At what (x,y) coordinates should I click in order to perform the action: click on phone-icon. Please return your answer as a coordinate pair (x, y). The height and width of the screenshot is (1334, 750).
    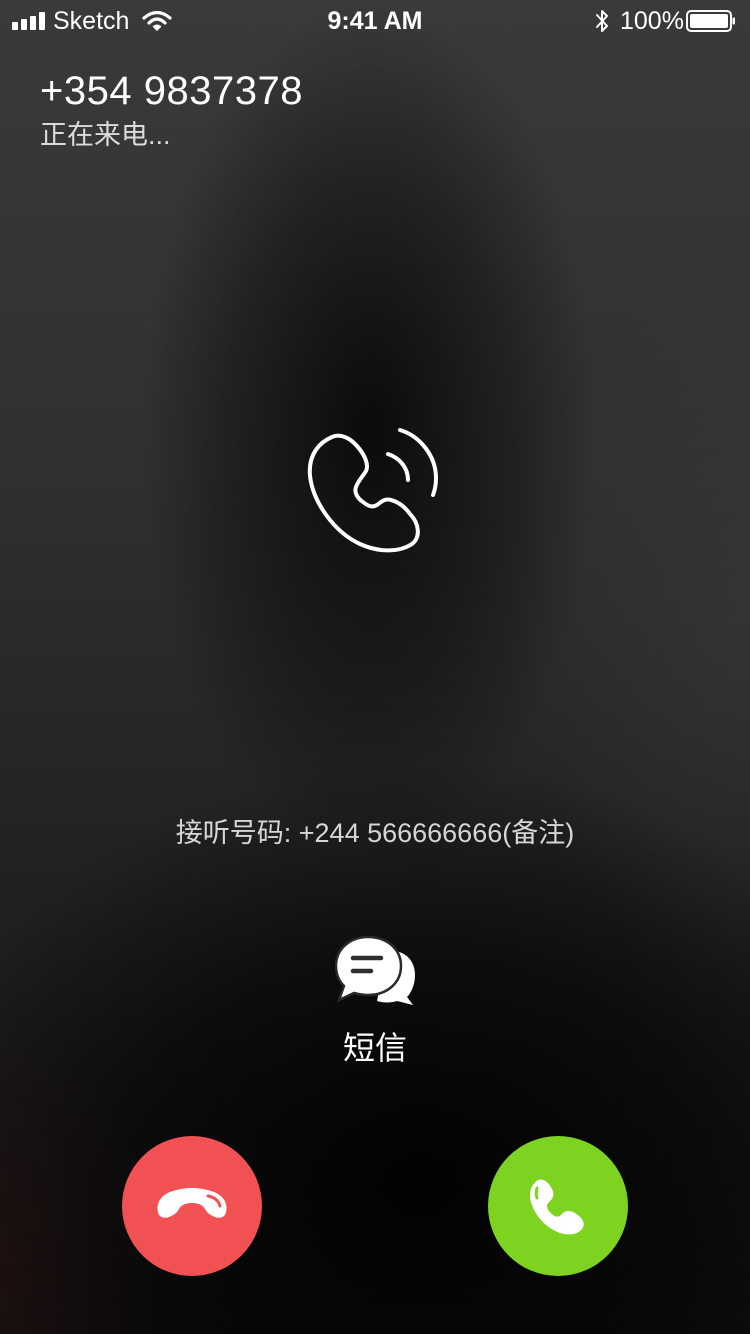
    Looking at the image, I should click on (556, 1207).